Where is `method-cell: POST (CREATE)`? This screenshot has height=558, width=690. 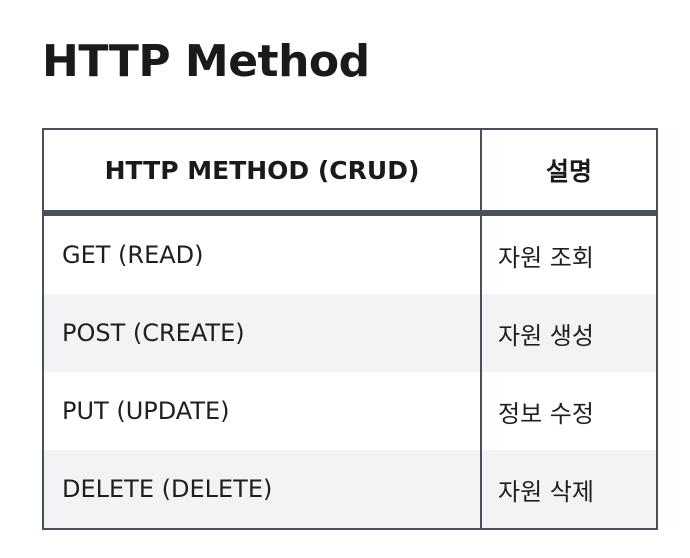 method-cell: POST (CREATE) is located at coordinates (262, 333).